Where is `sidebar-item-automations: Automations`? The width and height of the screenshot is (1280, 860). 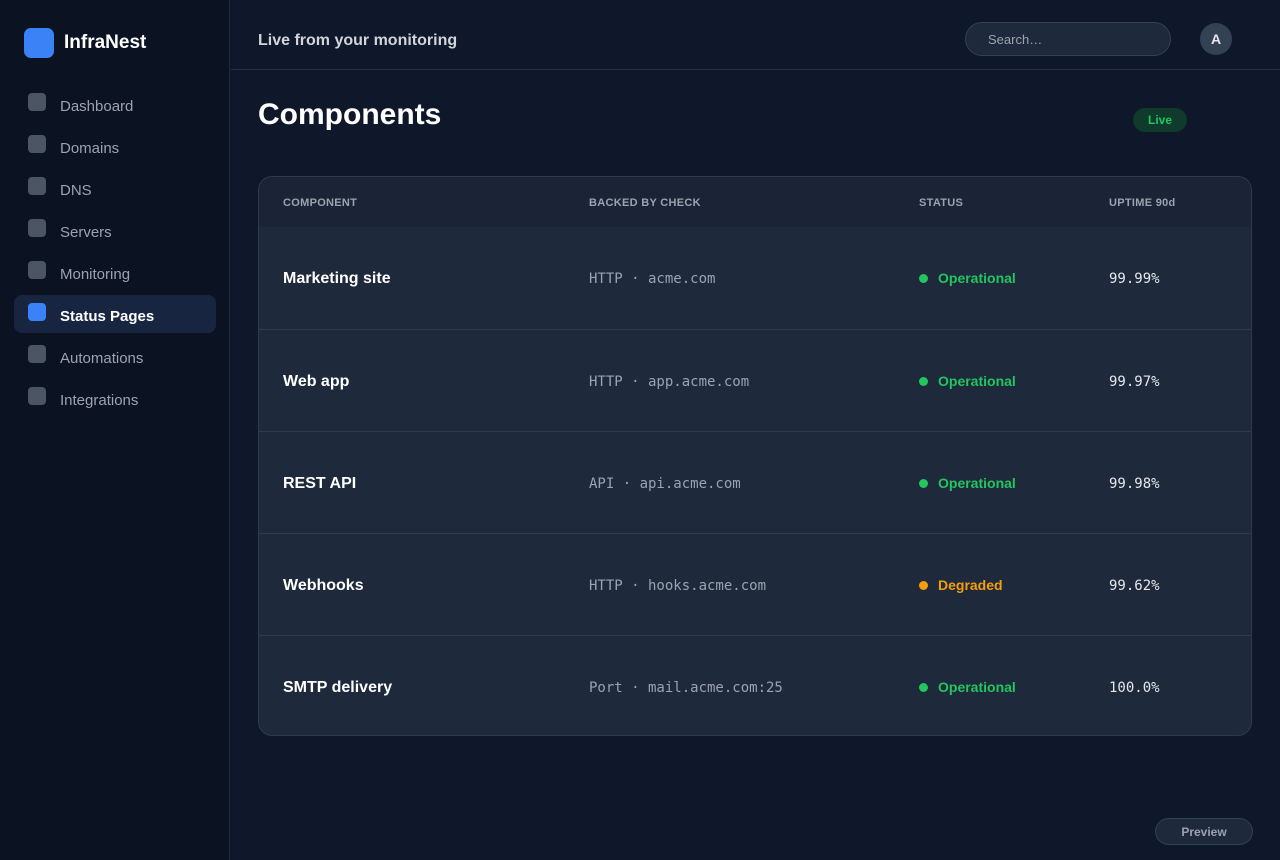
sidebar-item-automations: Automations is located at coordinates (115, 356).